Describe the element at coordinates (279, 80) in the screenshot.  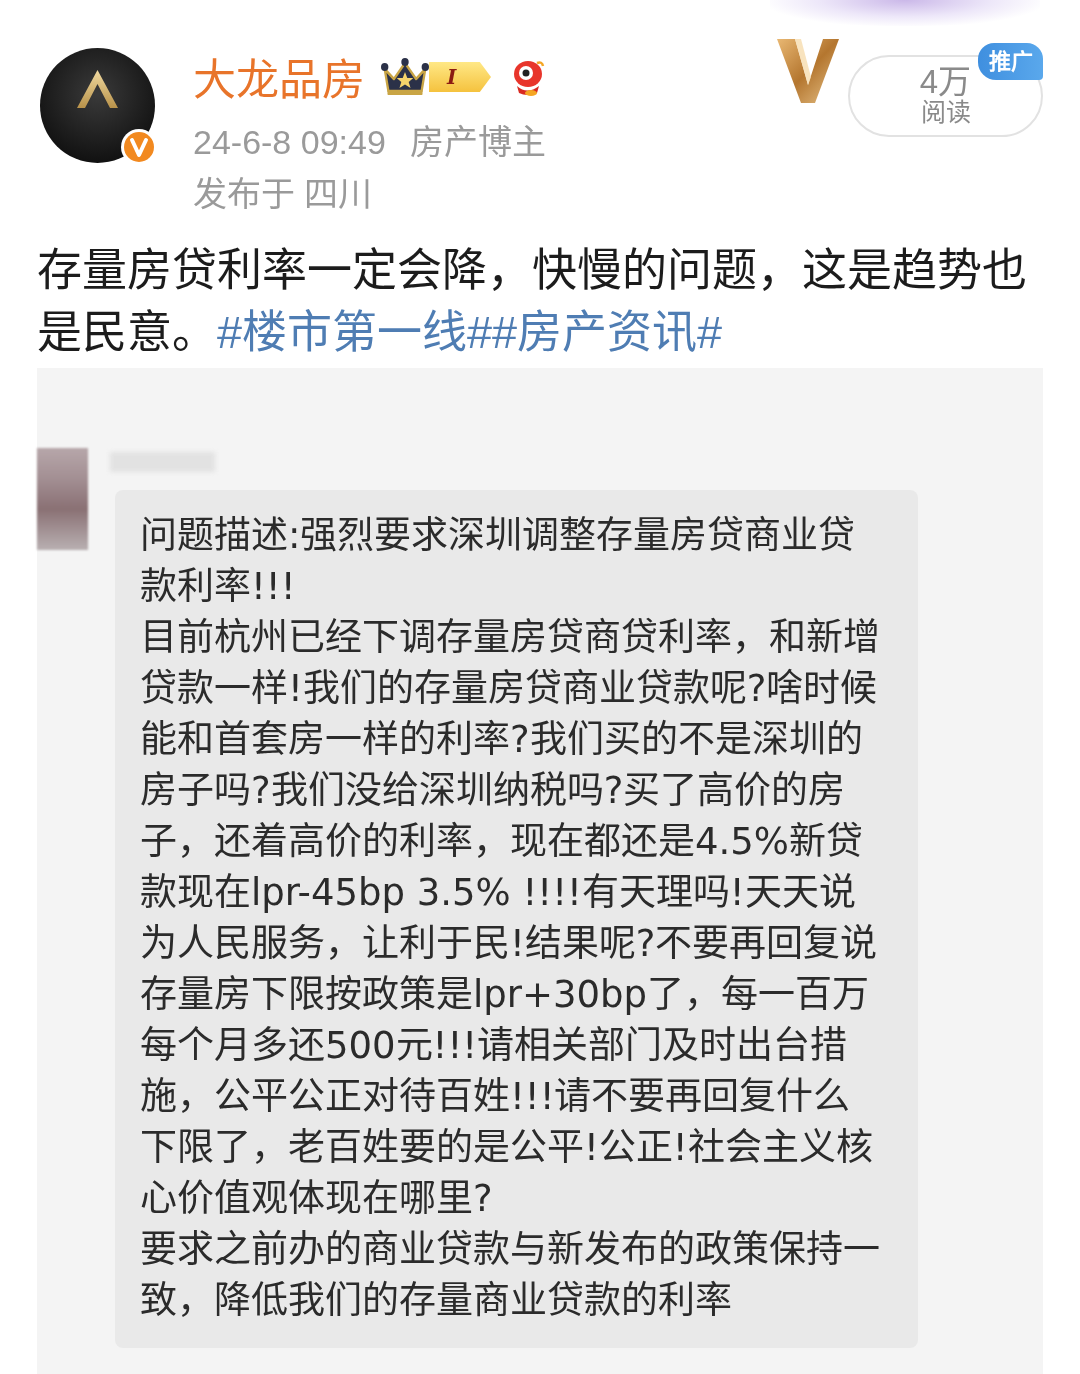
I see `author-name: 大龙品房` at that location.